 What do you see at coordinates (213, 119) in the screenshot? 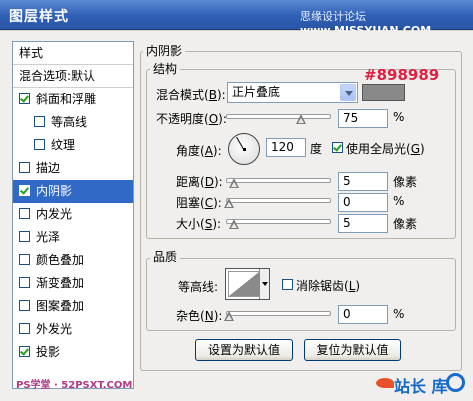
I see `opacity-hotkey: O` at bounding box center [213, 119].